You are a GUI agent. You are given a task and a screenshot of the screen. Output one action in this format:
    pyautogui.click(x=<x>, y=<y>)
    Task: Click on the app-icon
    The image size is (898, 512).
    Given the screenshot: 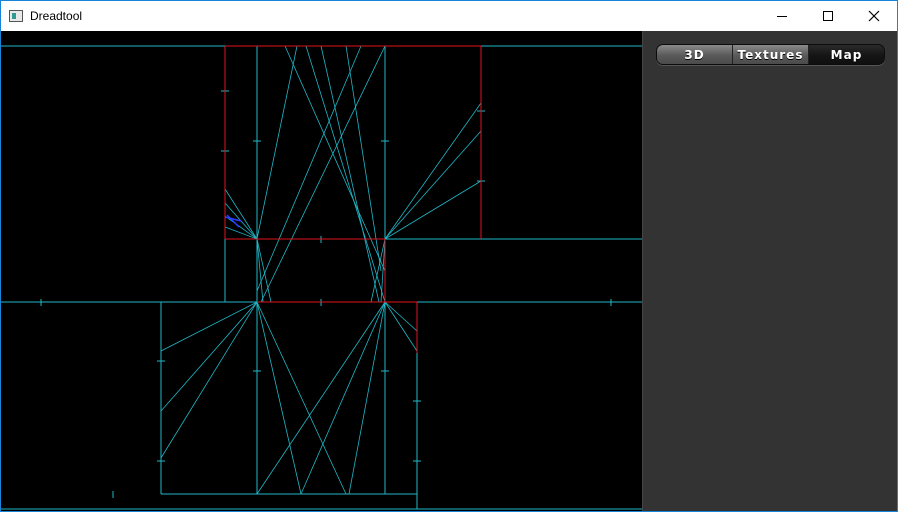 What is the action you would take?
    pyautogui.click(x=16, y=16)
    